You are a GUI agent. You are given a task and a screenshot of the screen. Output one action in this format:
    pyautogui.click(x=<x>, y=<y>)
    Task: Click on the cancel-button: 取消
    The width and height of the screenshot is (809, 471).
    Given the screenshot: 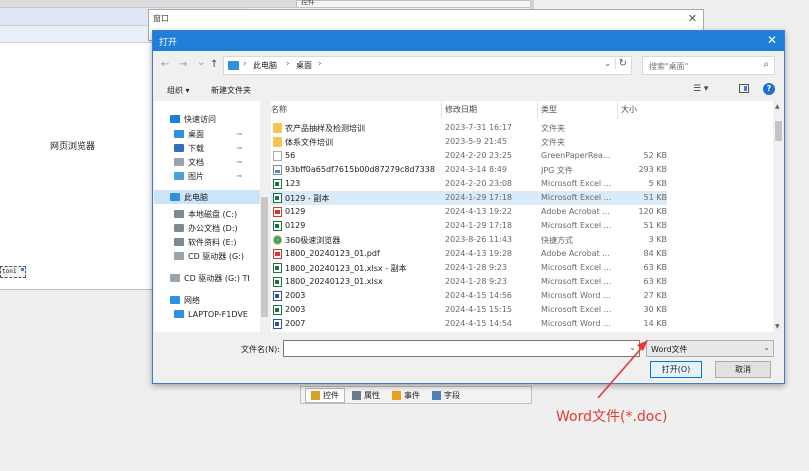 What is the action you would take?
    pyautogui.click(x=743, y=369)
    